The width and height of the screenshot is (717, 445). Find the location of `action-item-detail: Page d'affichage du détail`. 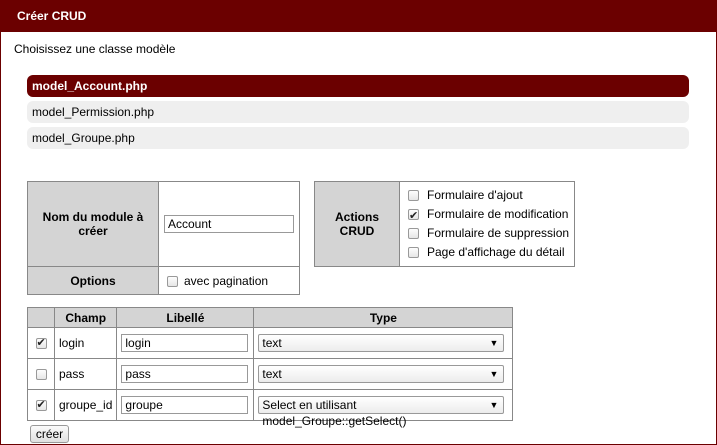

action-item-detail: Page d'affichage du détail is located at coordinates (488, 252).